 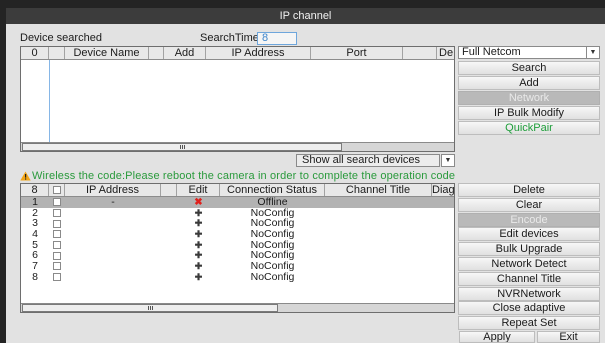 I want to click on network-button: Network, so click(x=529, y=98).